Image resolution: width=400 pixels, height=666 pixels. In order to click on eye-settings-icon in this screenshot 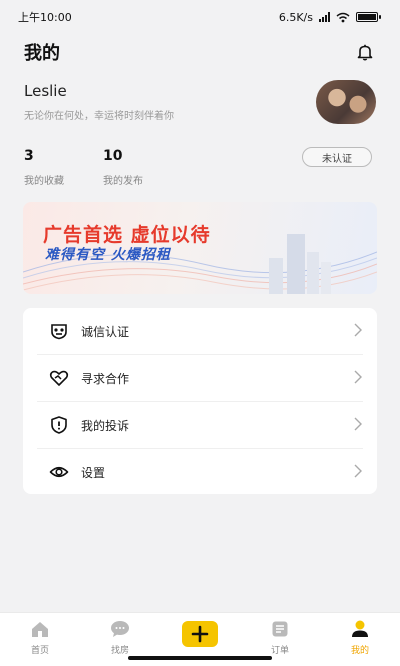, I will do `click(59, 472)`.